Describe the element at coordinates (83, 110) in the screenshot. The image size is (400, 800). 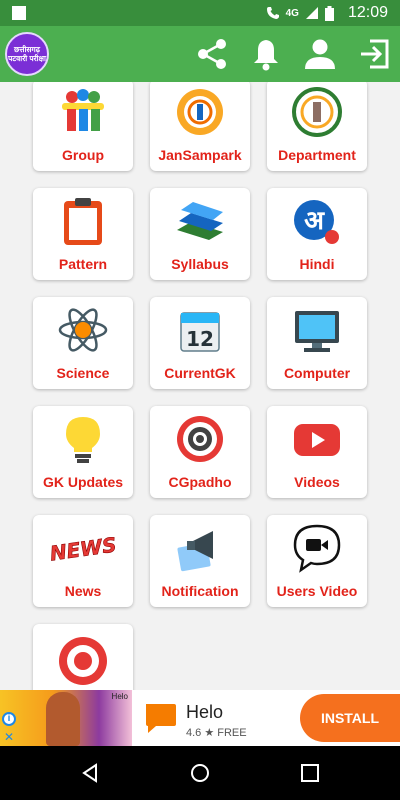
I see `group-people-icon` at that location.